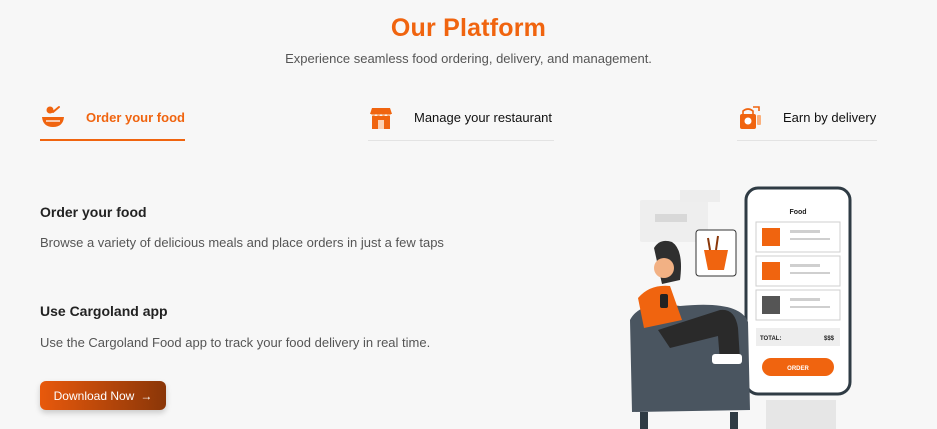 This screenshot has height=429, width=937. Describe the element at coordinates (797, 212) in the screenshot. I see `phone-screen-title: Food` at that location.